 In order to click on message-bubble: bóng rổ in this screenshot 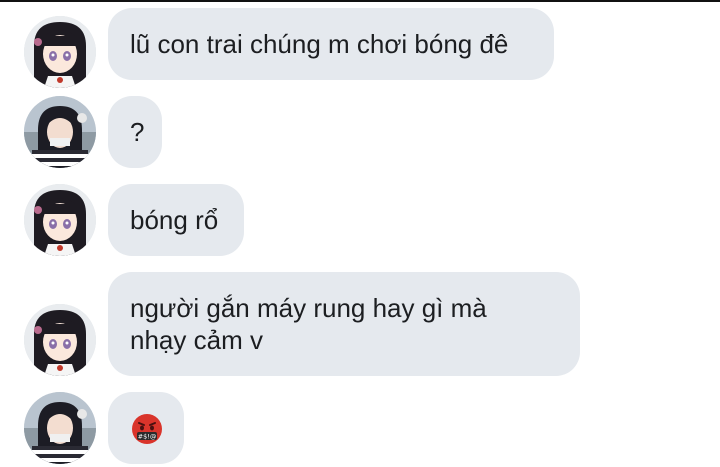, I will do `click(176, 220)`.